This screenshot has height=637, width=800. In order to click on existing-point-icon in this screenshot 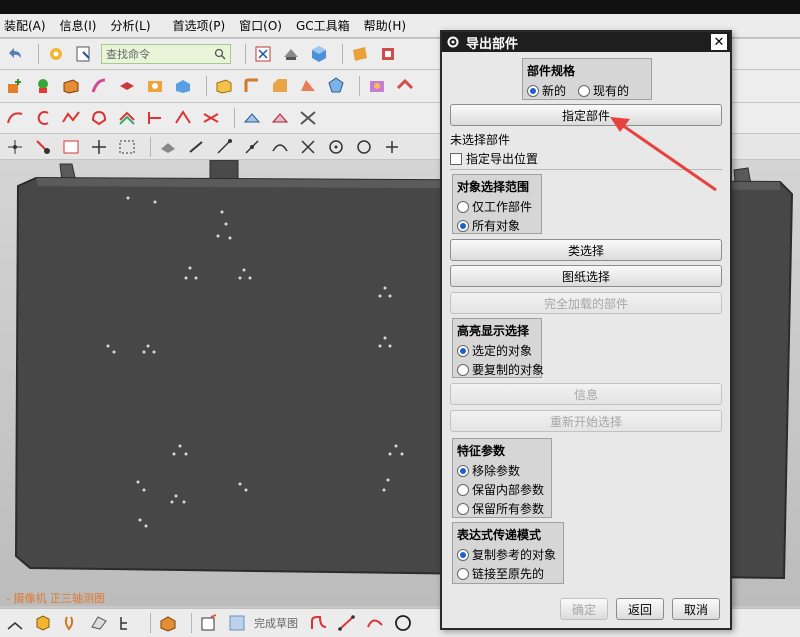, I will do `click(392, 147)`.